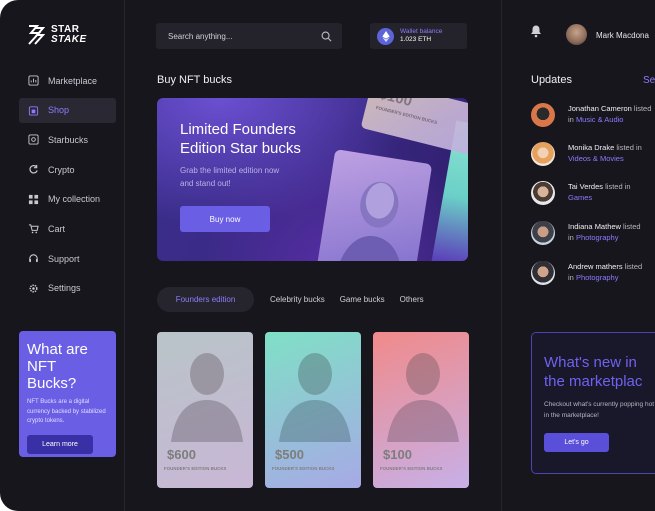 This screenshot has width=655, height=511. I want to click on whats-new-title-line1: What's new in, so click(590, 362).